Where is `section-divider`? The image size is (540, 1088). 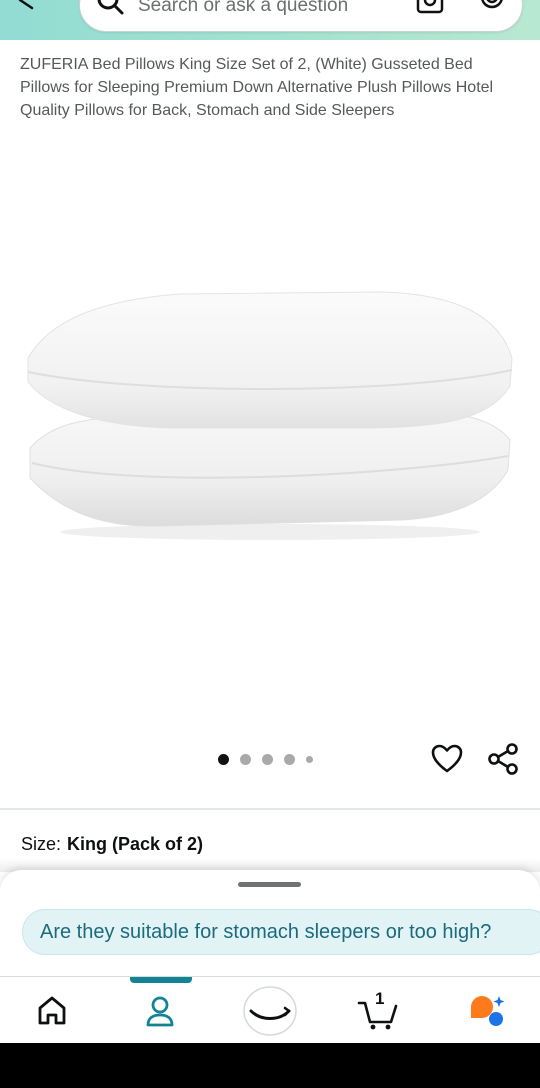 section-divider is located at coordinates (270, 809).